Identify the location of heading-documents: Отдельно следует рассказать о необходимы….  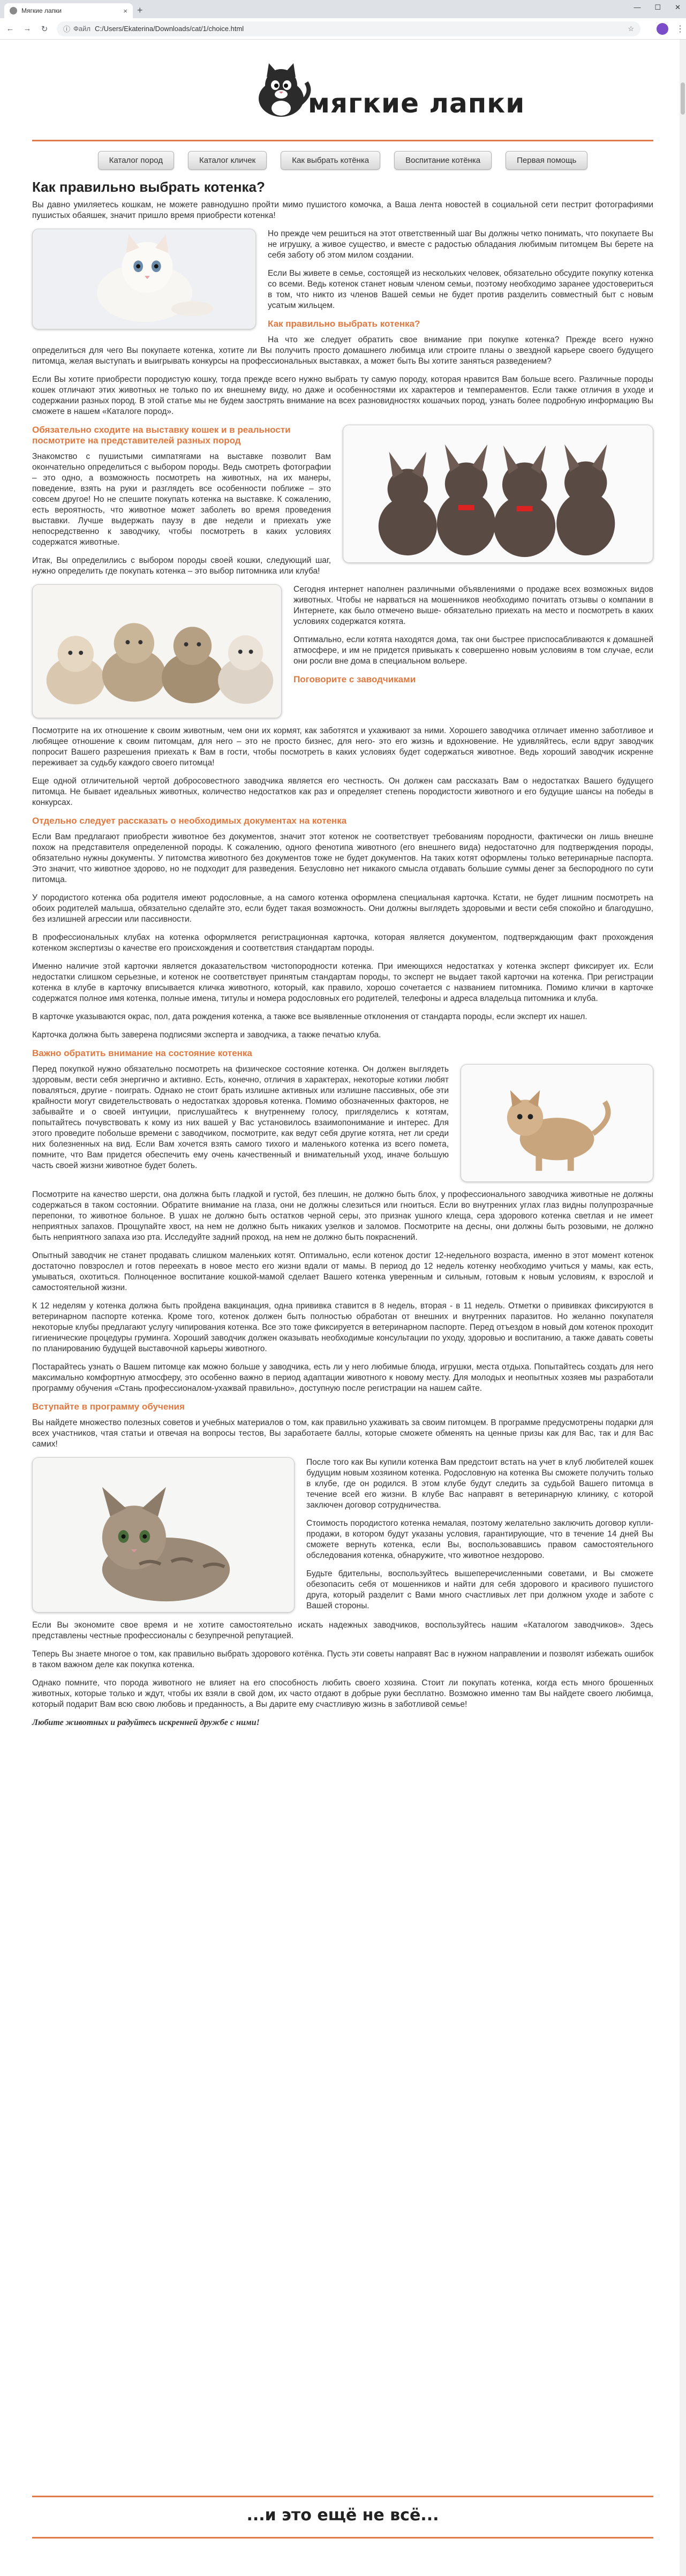
(189, 821).